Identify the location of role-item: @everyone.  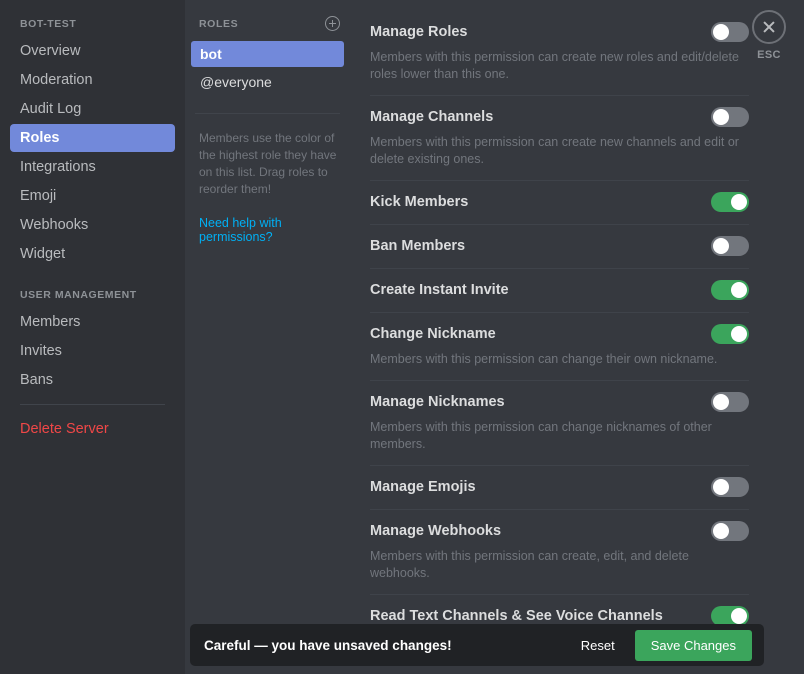
(267, 82).